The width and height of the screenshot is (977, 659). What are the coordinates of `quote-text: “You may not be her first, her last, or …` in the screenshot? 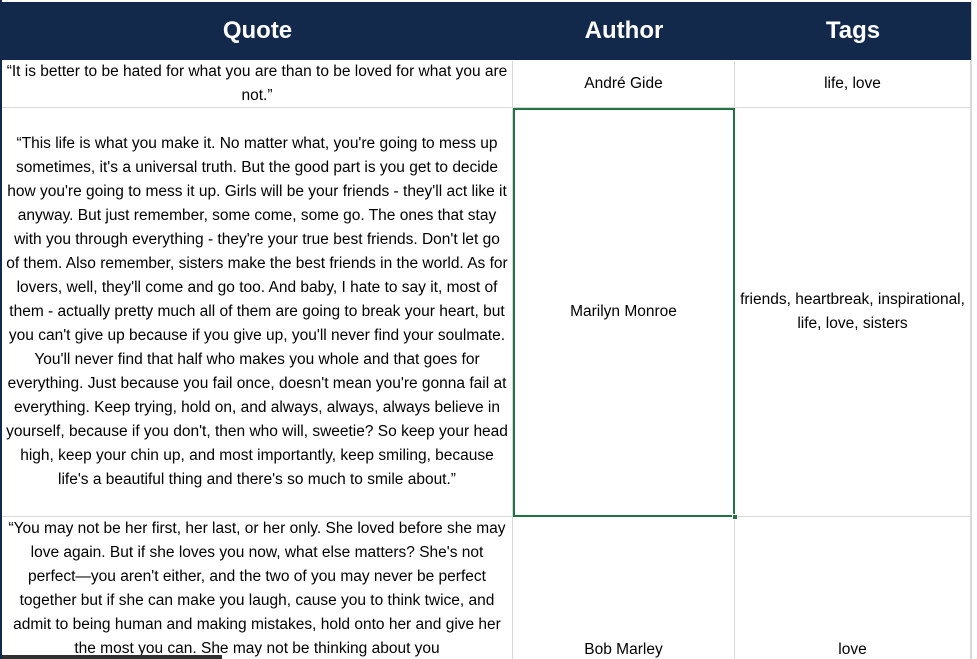 It's located at (257, 588).